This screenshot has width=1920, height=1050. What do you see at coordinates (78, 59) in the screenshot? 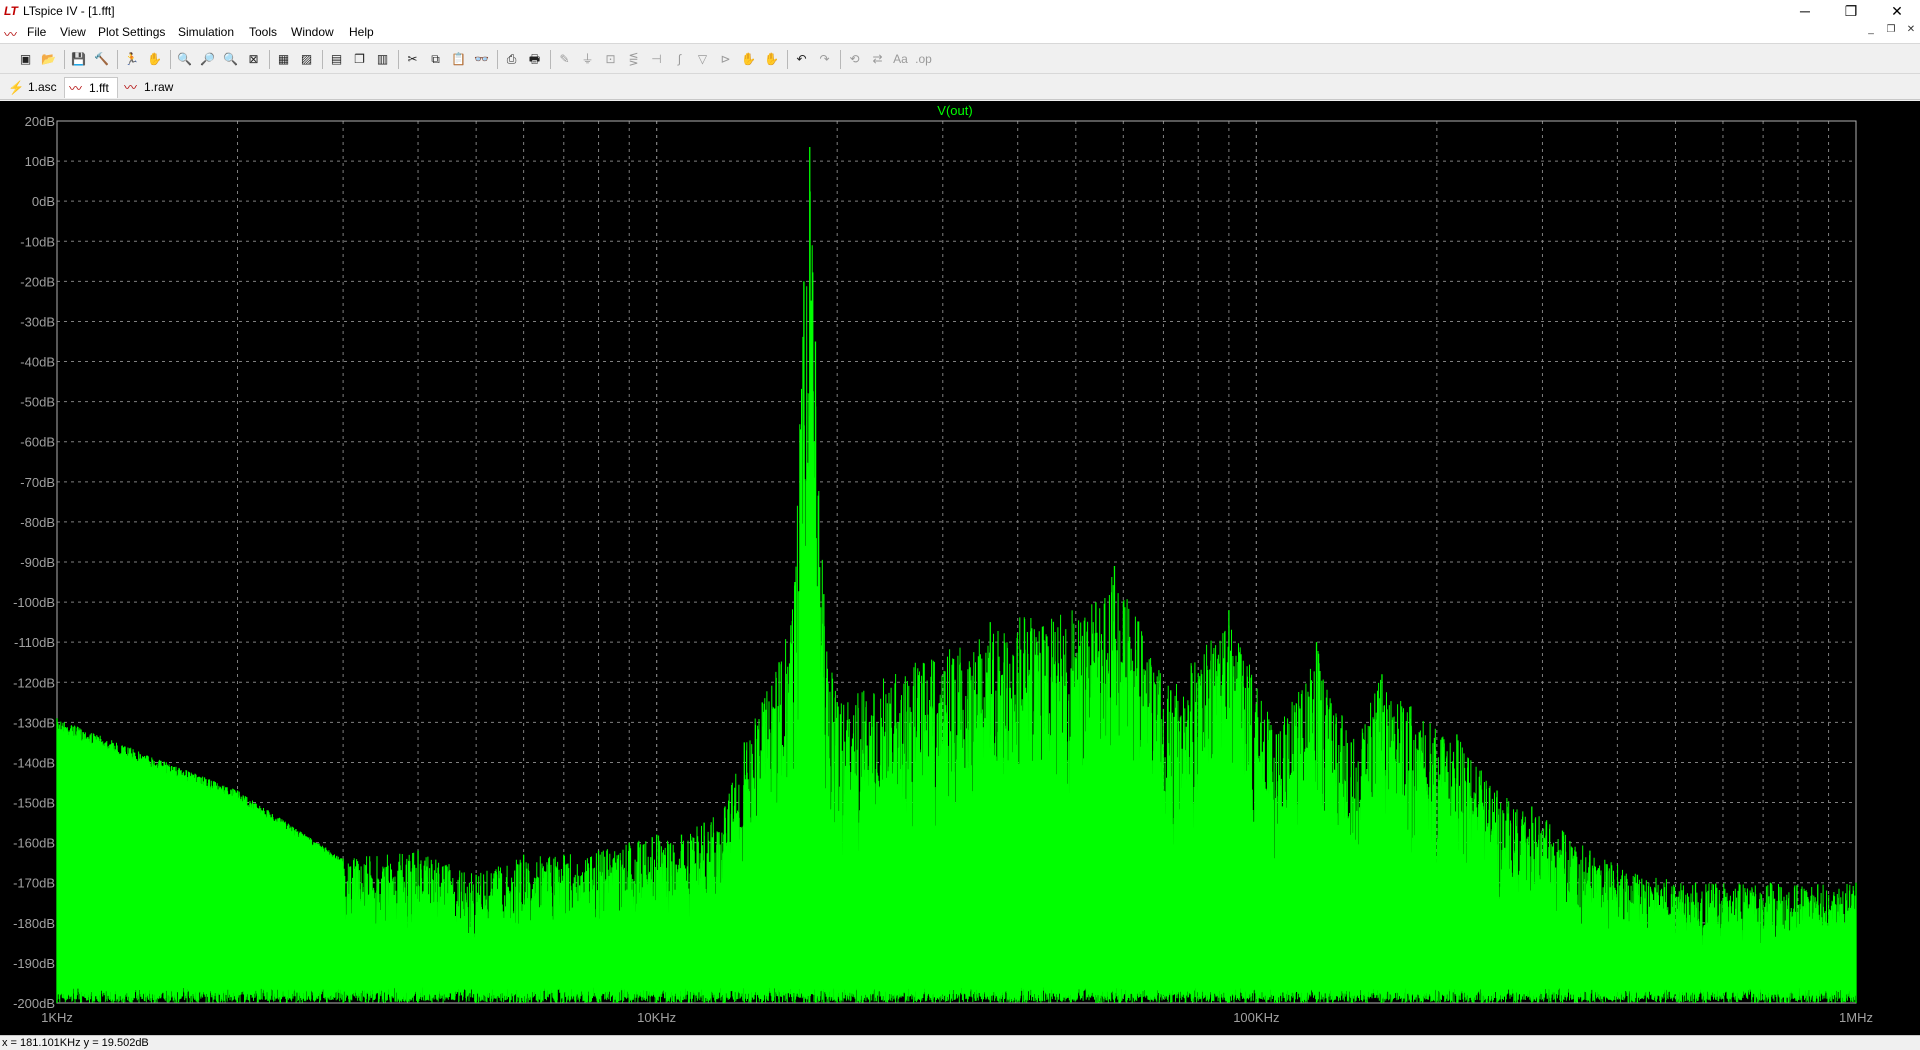
I see `save-icon: 💾` at bounding box center [78, 59].